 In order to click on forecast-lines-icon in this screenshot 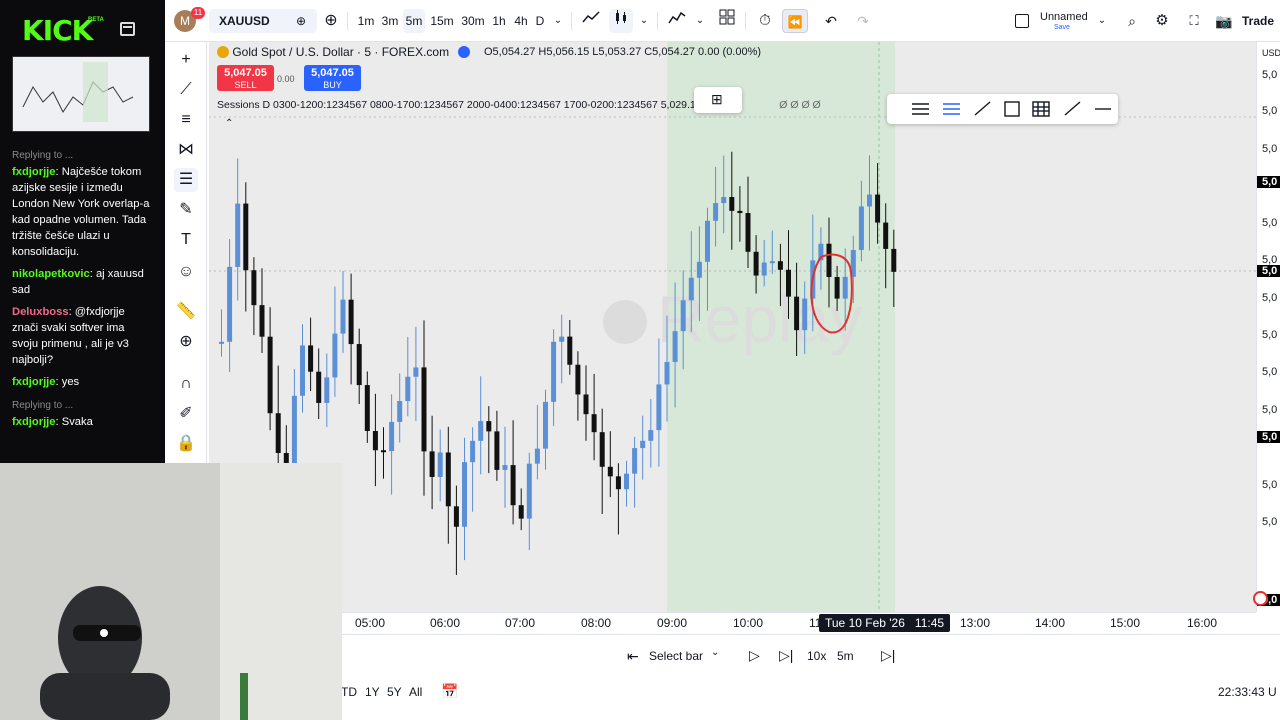, I will do `click(951, 109)`.